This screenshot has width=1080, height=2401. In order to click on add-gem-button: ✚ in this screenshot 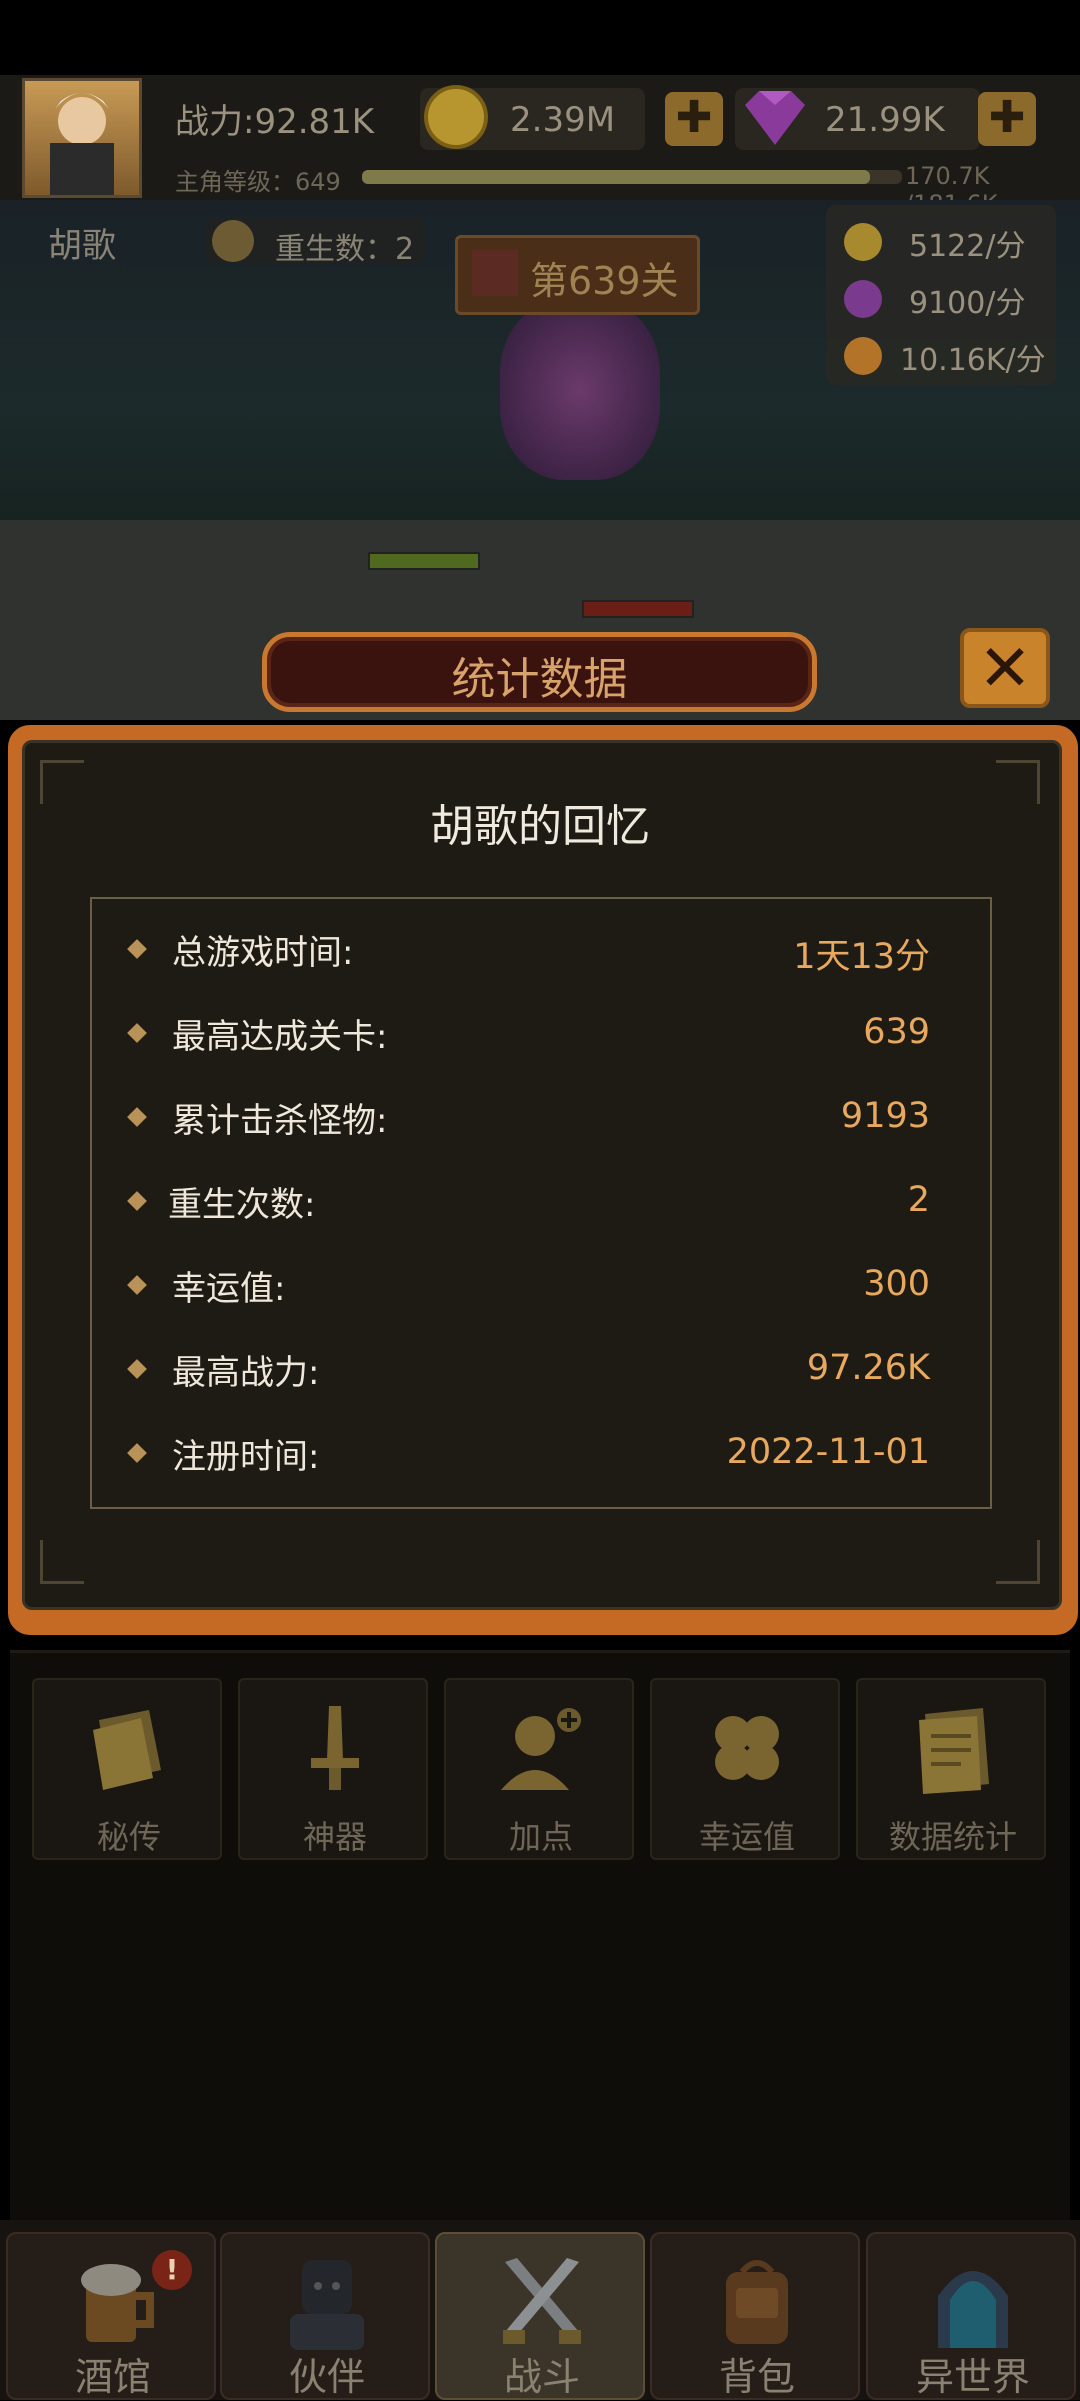, I will do `click(1007, 119)`.